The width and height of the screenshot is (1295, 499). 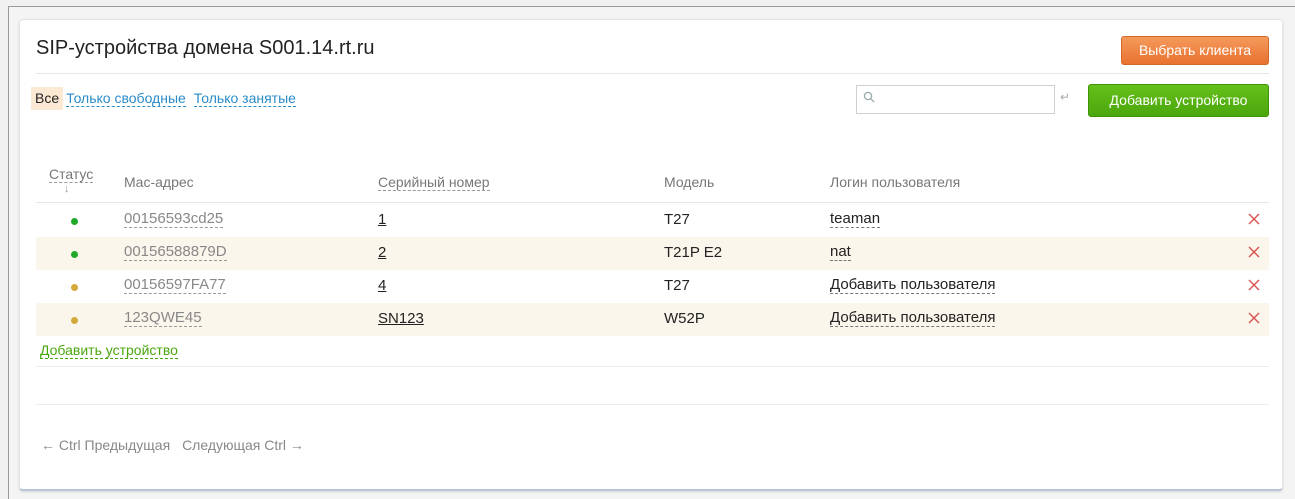 I want to click on mac-address-link: 00156593cd25, so click(x=174, y=219).